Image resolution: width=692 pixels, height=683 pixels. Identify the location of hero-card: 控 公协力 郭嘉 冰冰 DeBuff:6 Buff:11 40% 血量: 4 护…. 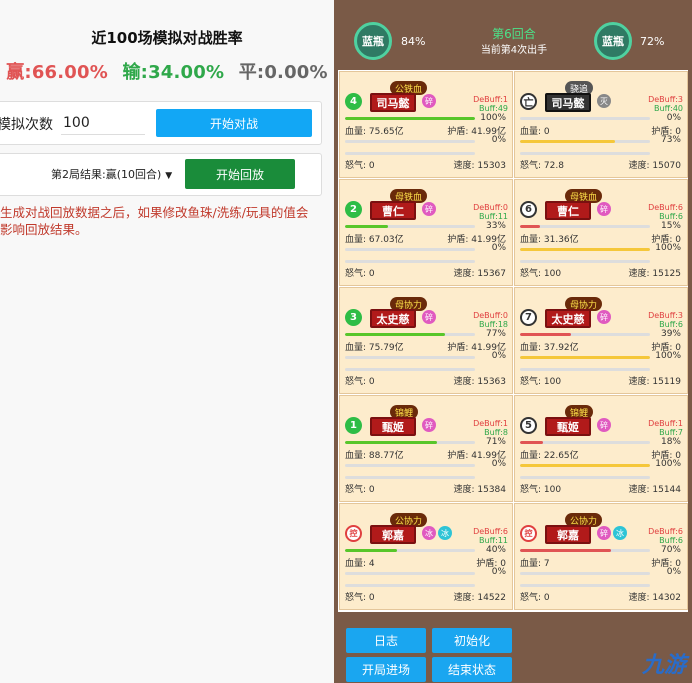
(426, 556).